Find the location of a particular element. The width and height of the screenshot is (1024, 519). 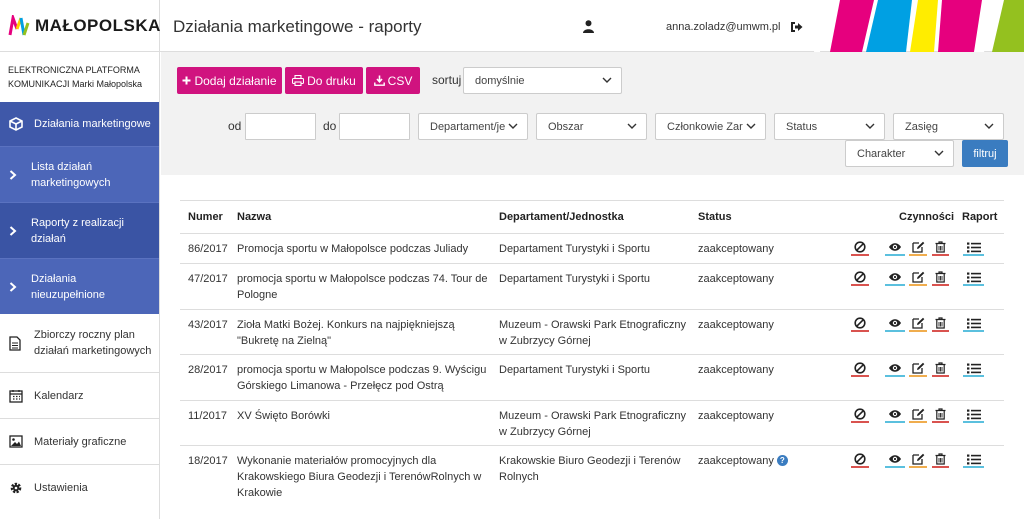

edit-icon is located at coordinates (917, 368).